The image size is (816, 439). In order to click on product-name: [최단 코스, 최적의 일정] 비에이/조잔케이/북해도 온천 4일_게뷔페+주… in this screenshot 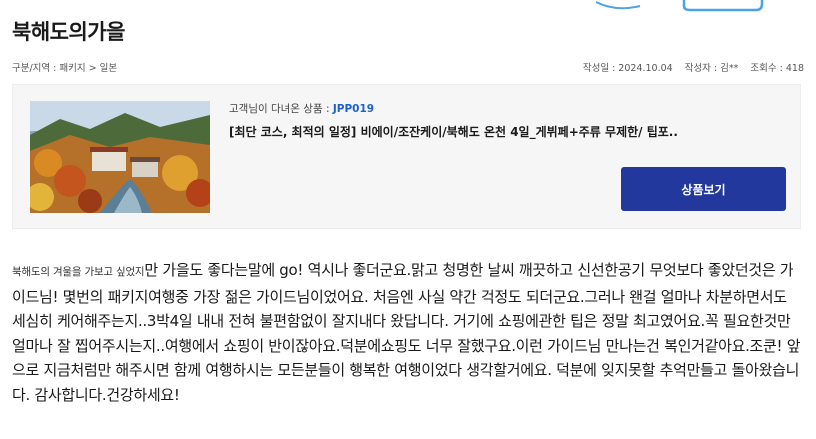, I will do `click(509, 131)`.